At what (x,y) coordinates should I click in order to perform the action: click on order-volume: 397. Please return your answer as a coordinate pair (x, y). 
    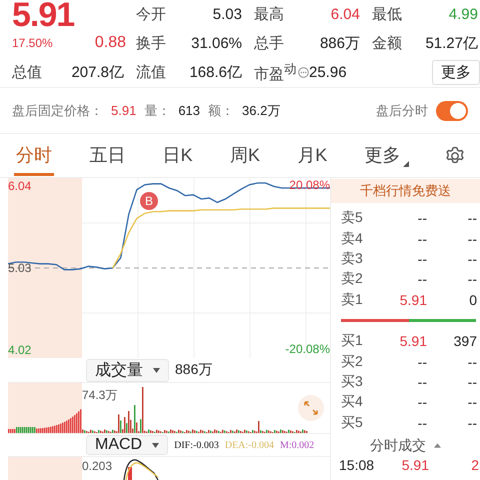
    Looking at the image, I should click on (464, 341).